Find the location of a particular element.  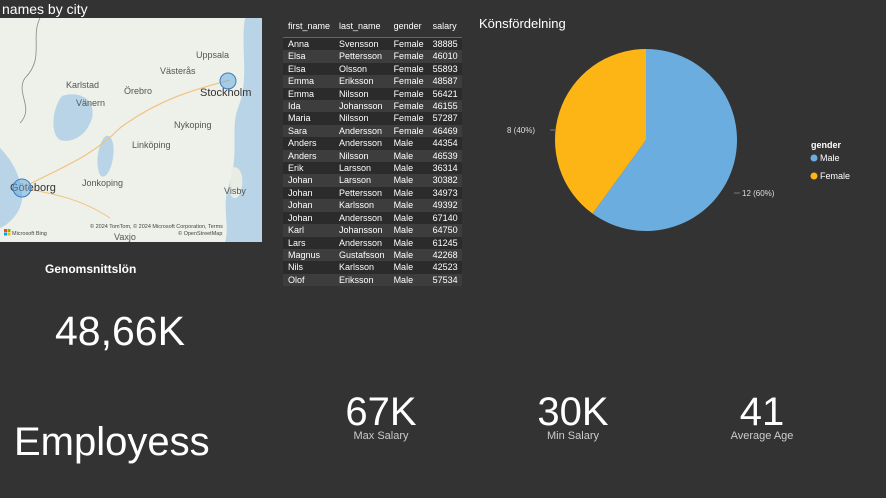

column-header-last-name: last_name is located at coordinates (361, 28).